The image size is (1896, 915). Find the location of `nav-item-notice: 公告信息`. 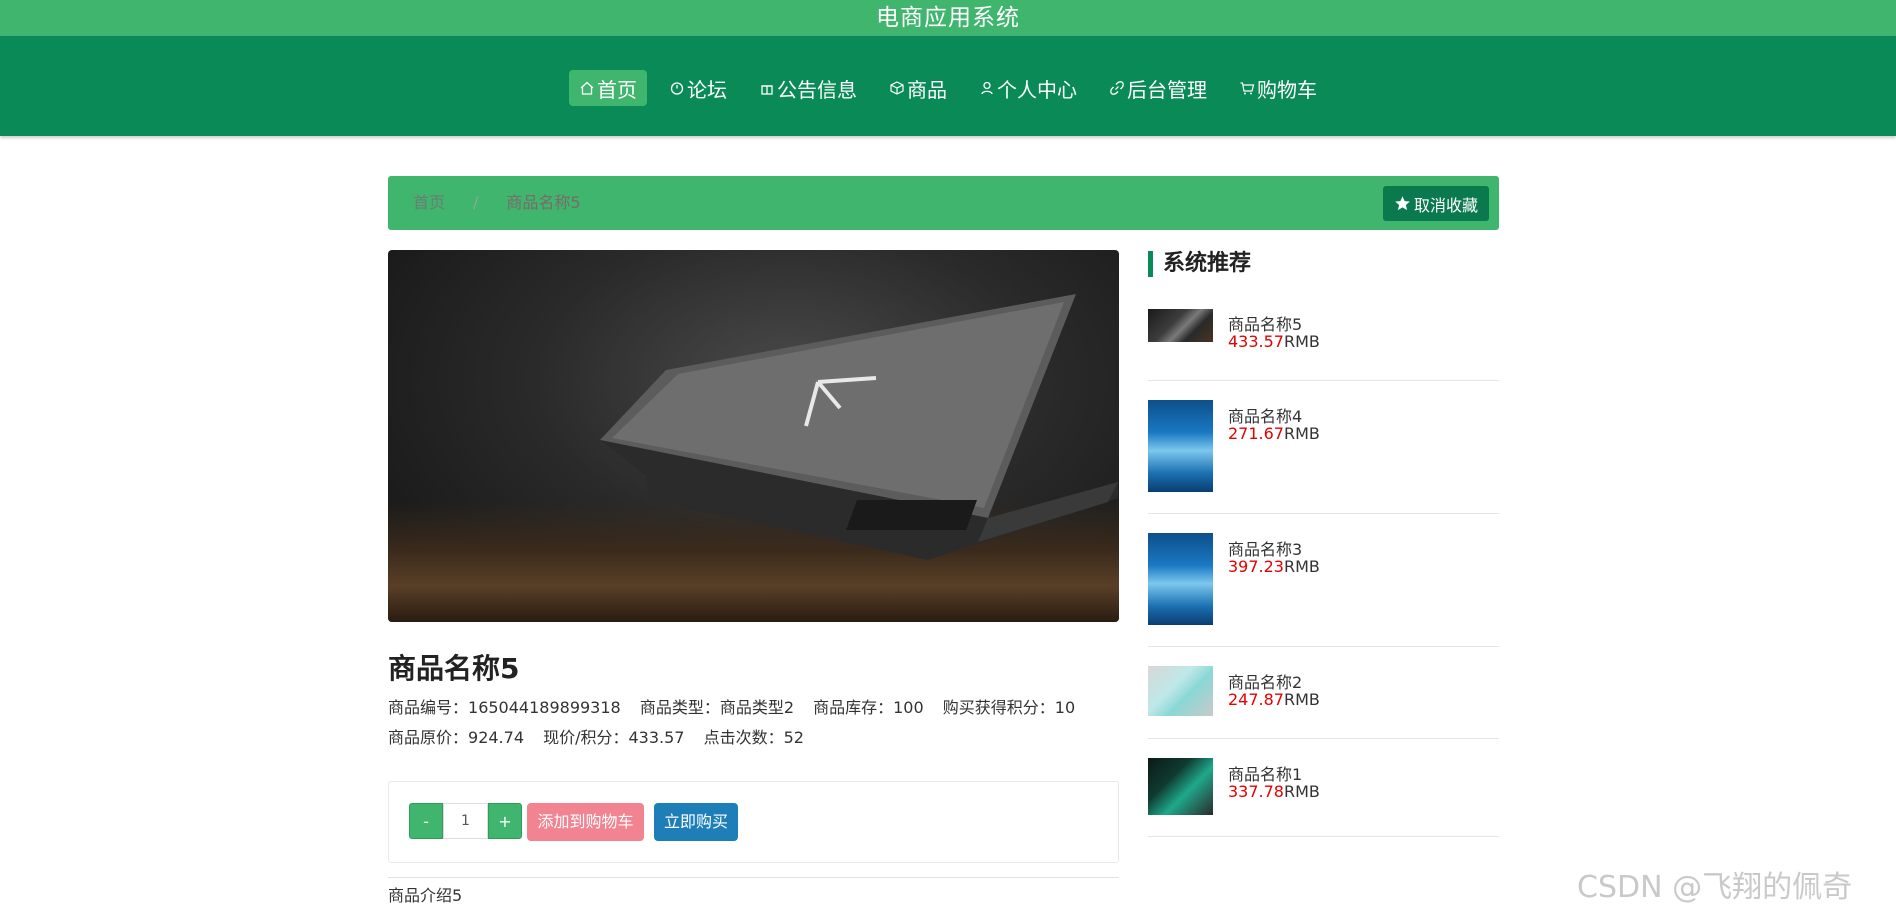

nav-item-notice: 公告信息 is located at coordinates (808, 88).